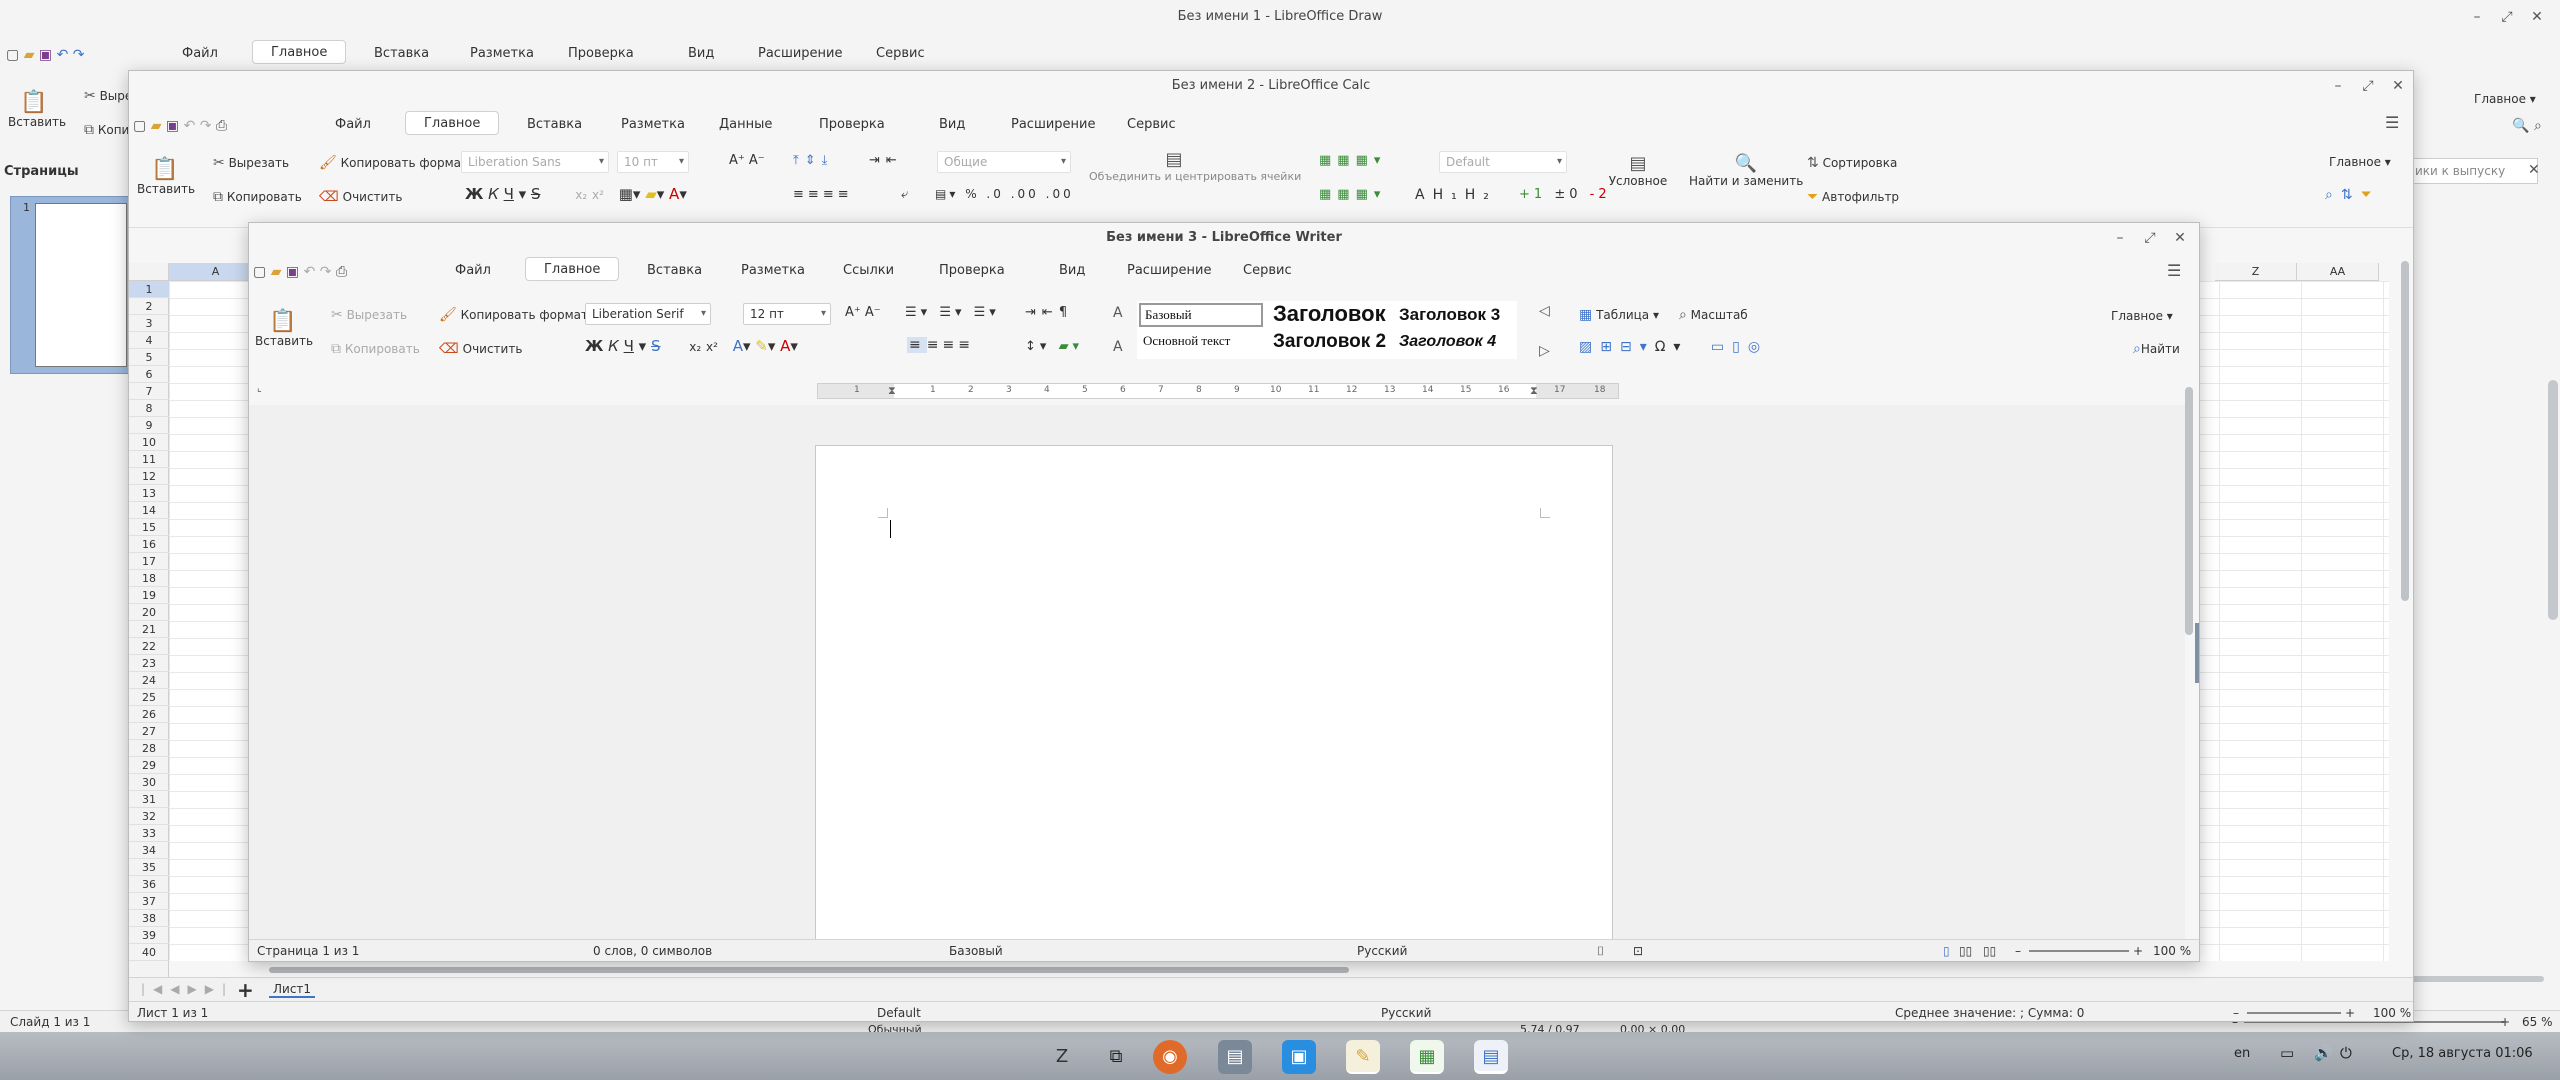  What do you see at coordinates (1758, 347) in the screenshot?
I see `navigator-icon: ◎` at bounding box center [1758, 347].